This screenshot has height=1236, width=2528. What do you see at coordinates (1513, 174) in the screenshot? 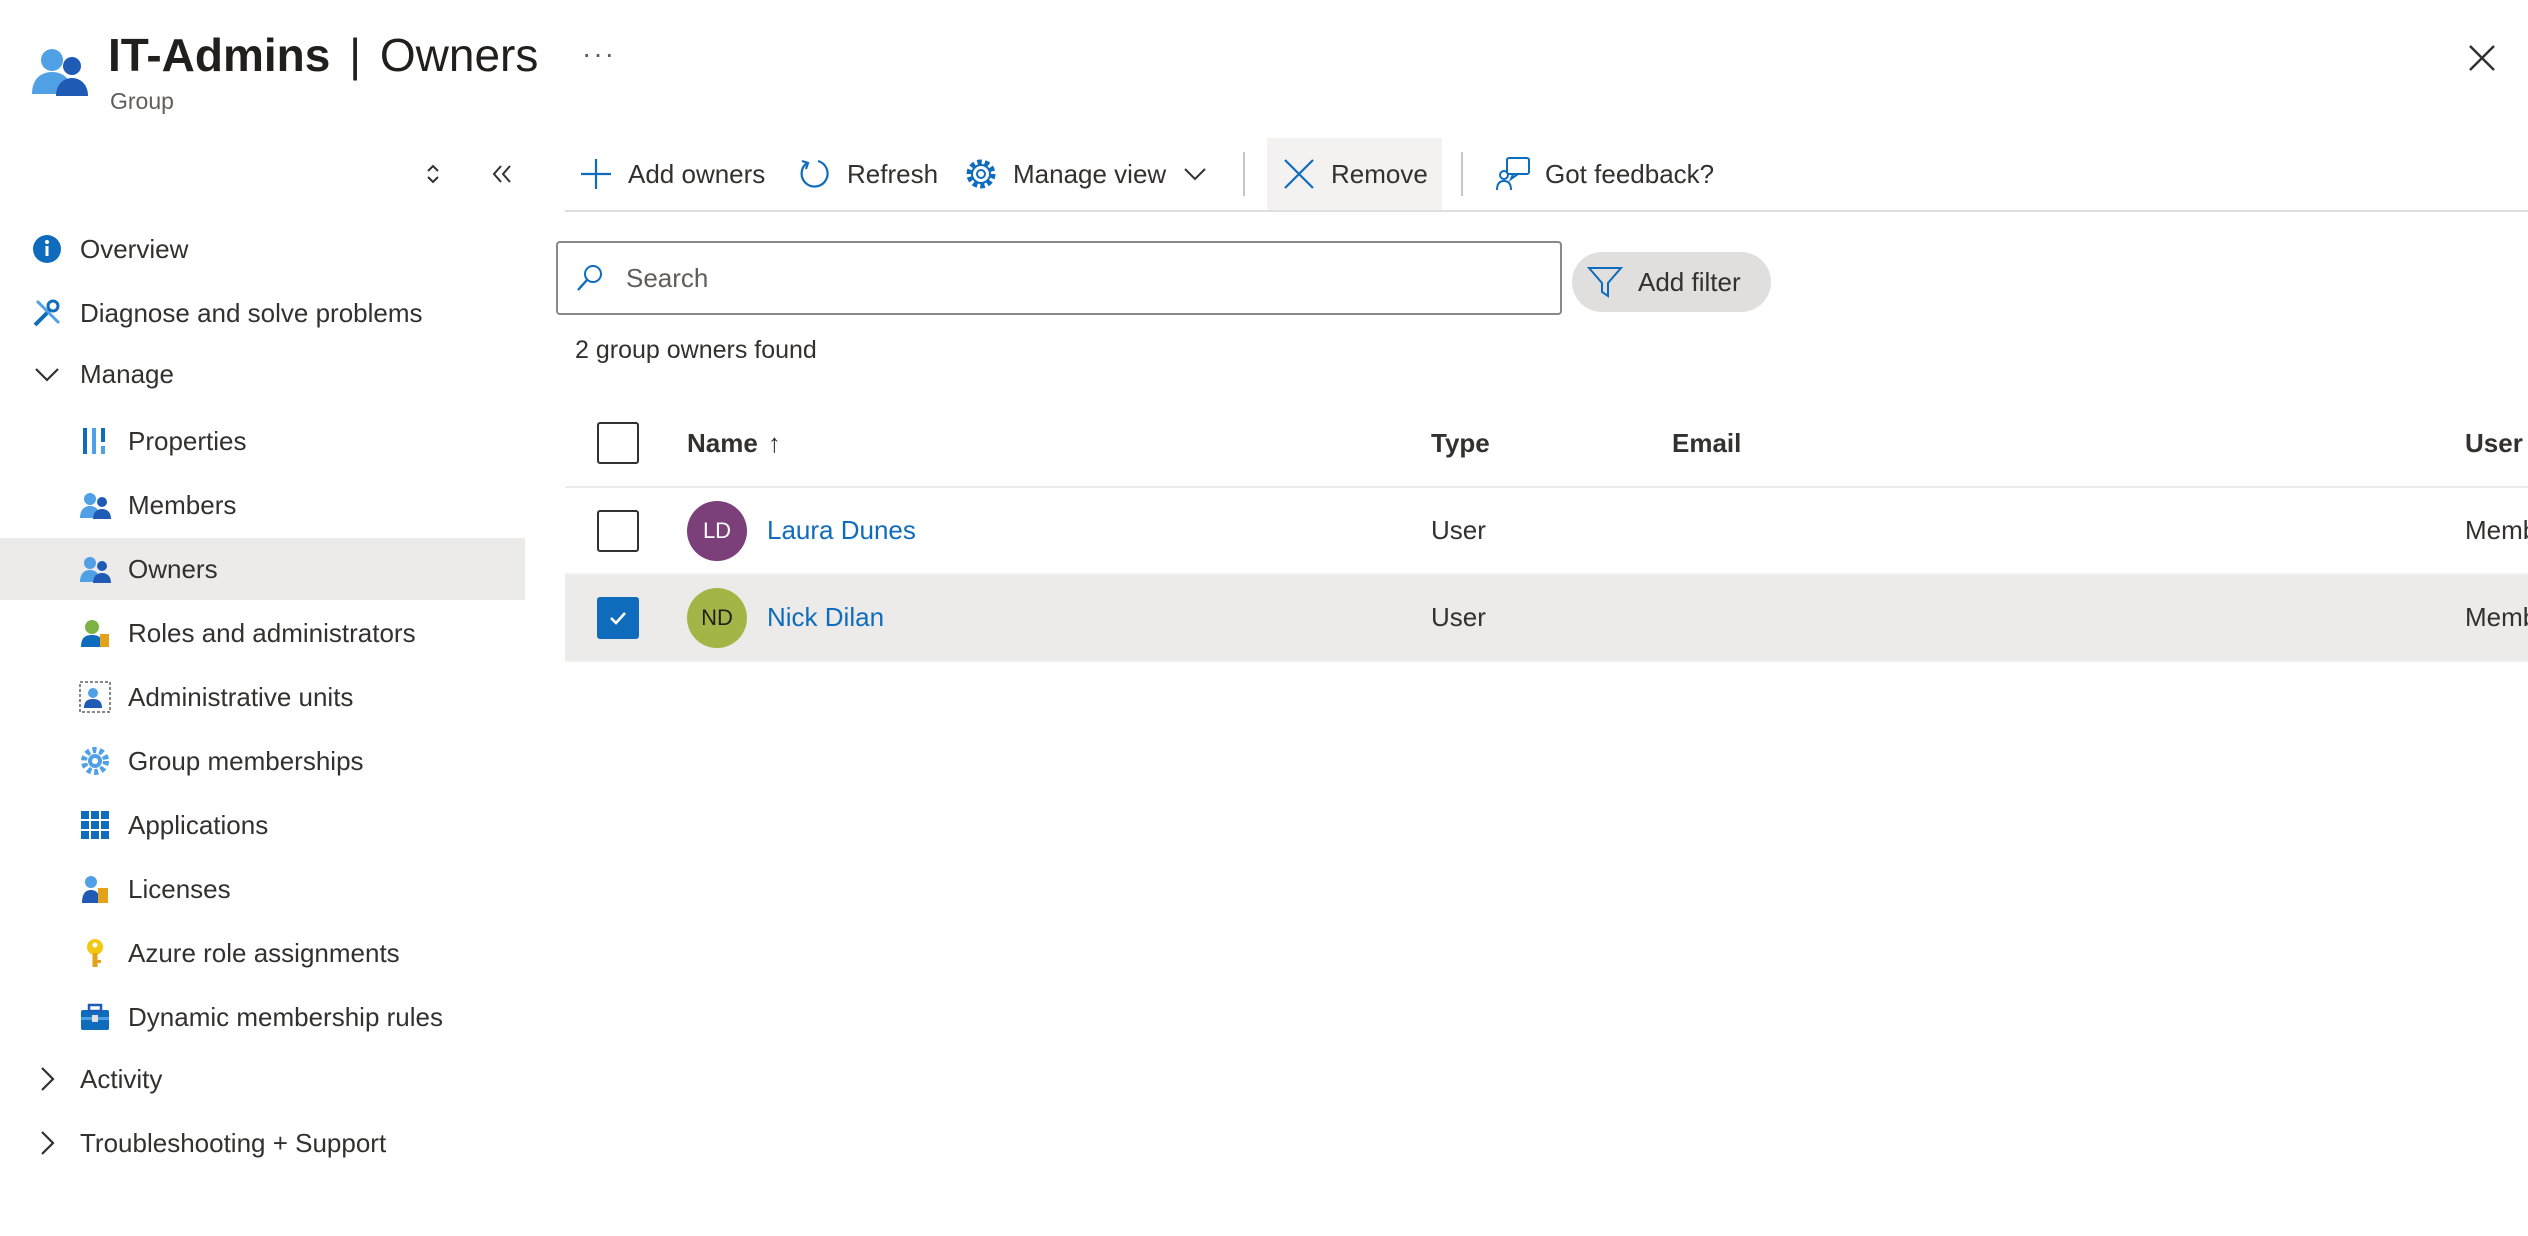
I see `feedback-icon` at bounding box center [1513, 174].